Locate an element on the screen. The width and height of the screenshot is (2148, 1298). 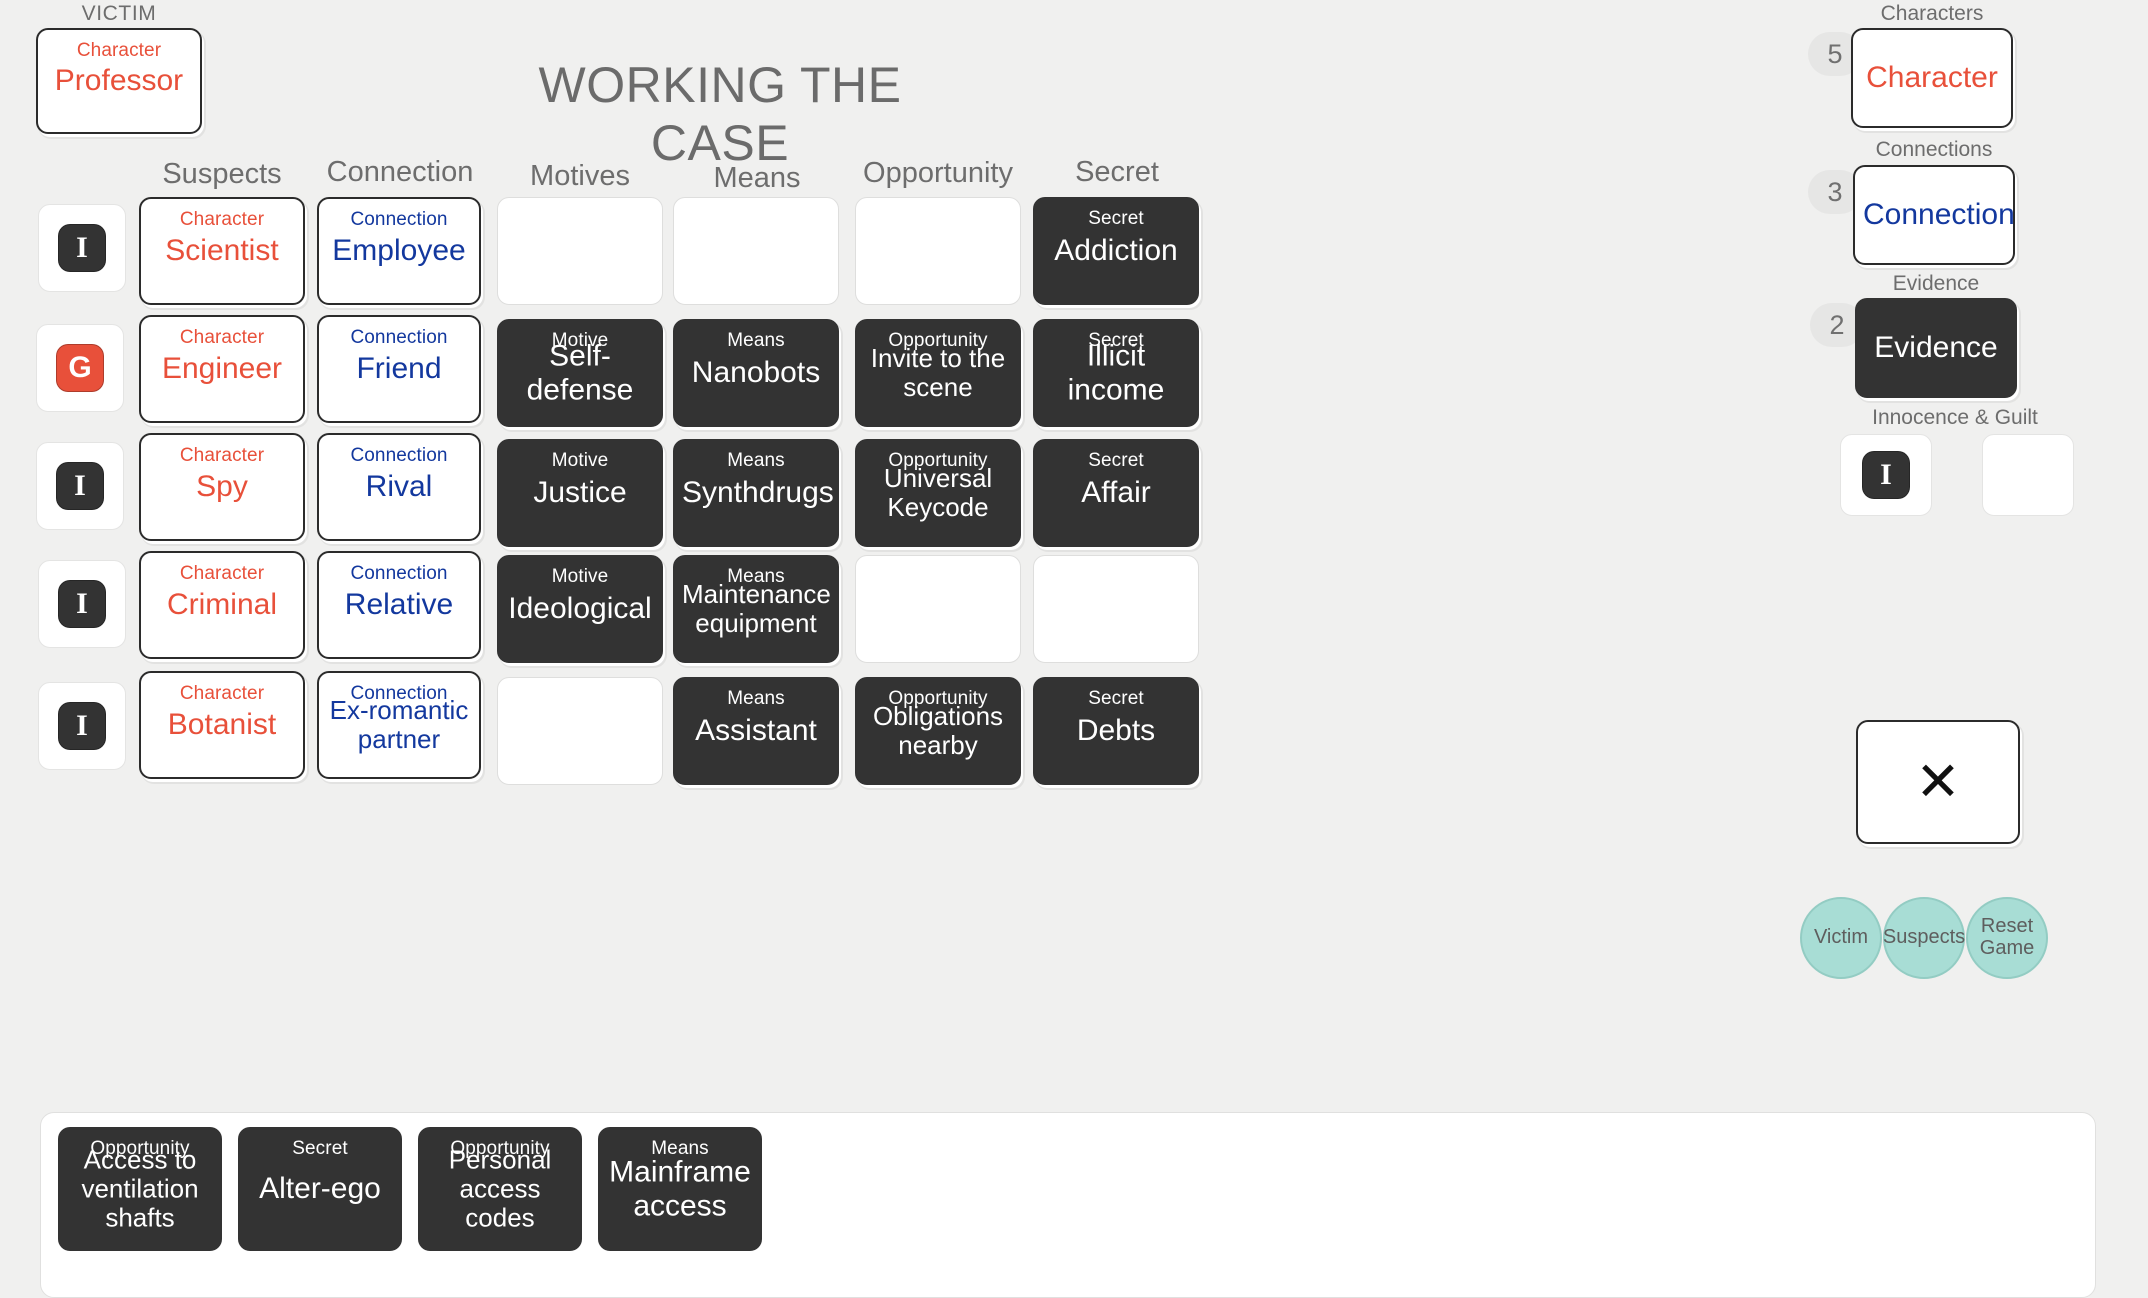
card-title: Universal Keycode is located at coordinates (938, 492).